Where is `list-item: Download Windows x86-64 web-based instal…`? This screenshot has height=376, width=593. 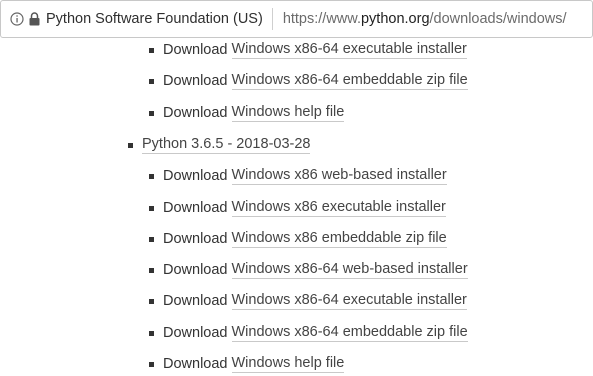 list-item: Download Windows x86-64 web-based instal… is located at coordinates (308, 270).